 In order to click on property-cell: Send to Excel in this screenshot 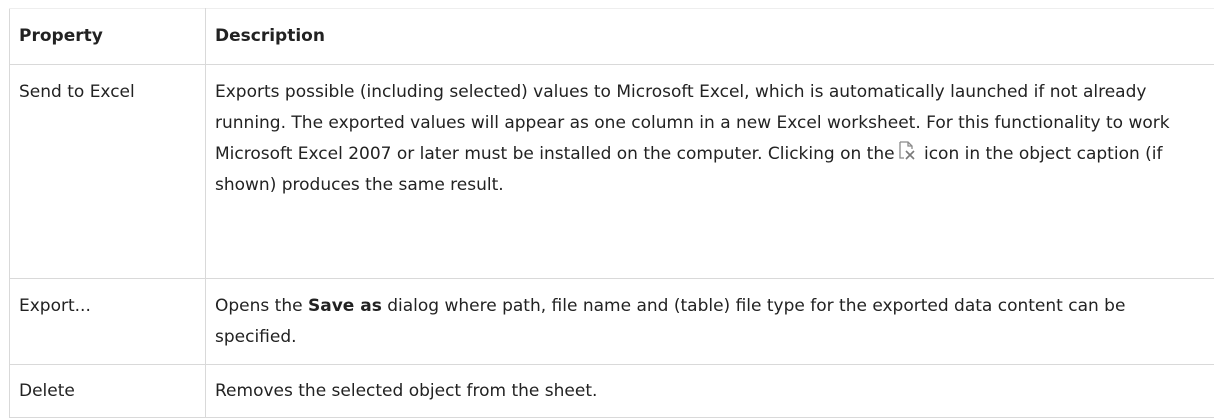, I will do `click(108, 172)`.